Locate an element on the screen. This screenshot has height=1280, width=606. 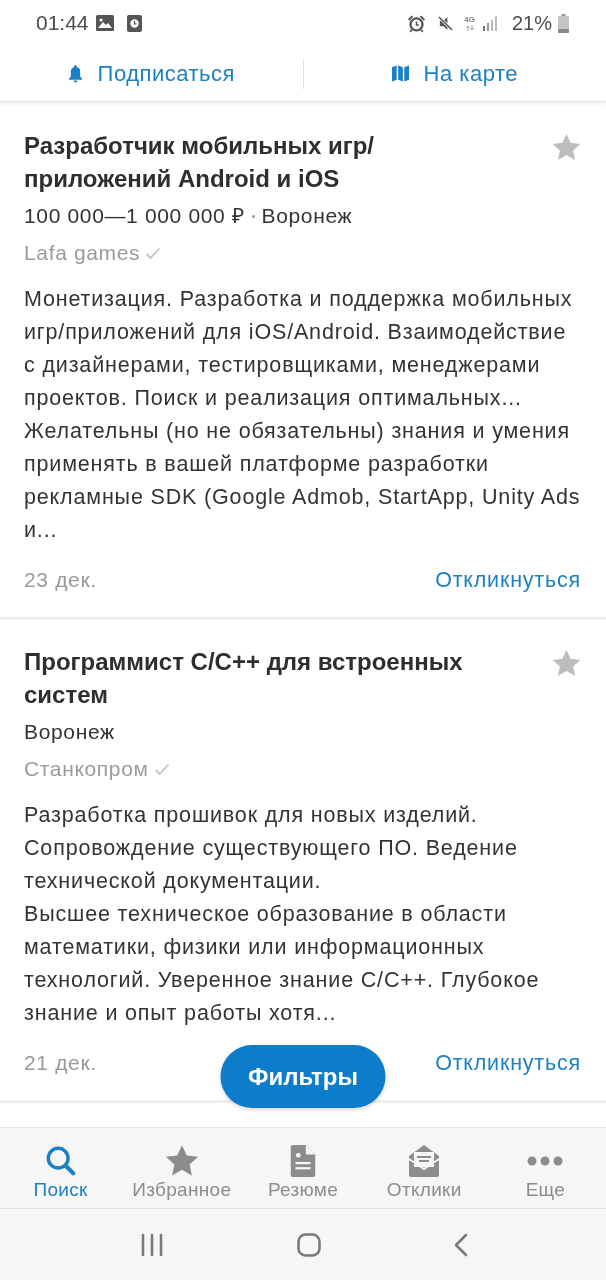
vacancy-title: Программист C/C++ для встроенных систем is located at coordinates (244, 678).